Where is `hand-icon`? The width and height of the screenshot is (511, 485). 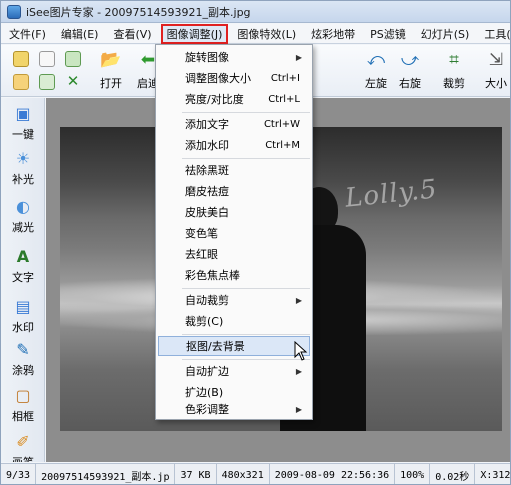 hand-icon is located at coordinates (47, 59).